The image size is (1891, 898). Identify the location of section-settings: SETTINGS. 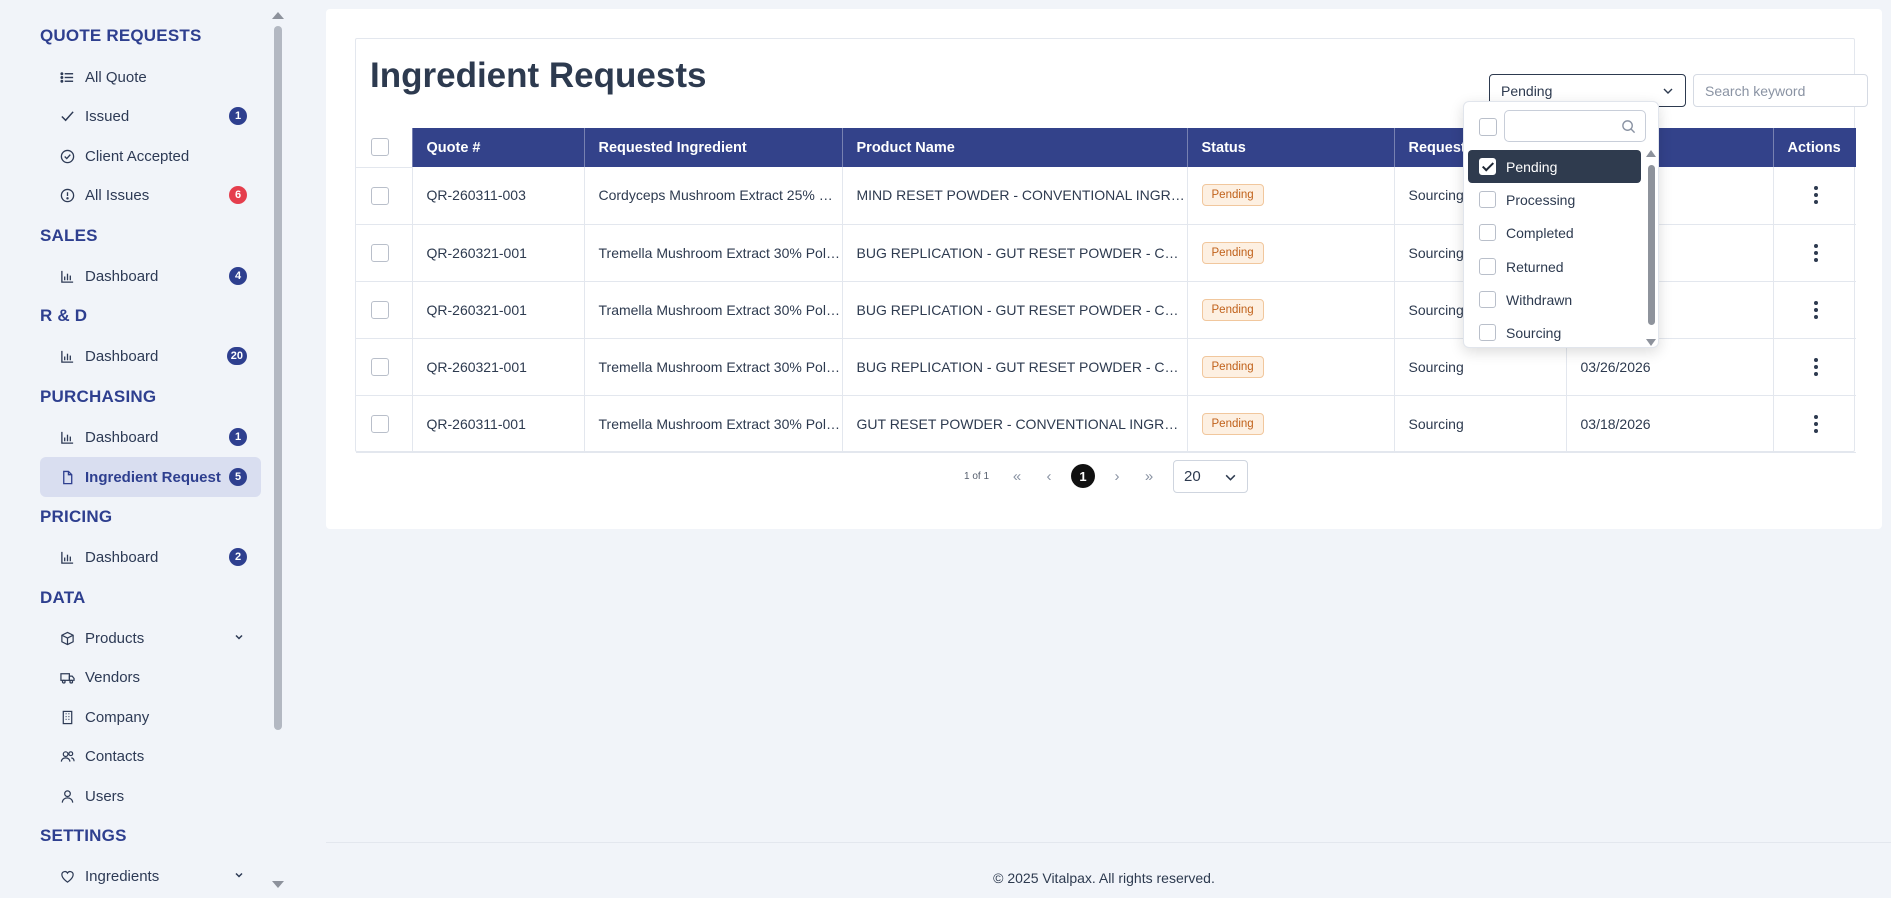
(83, 835).